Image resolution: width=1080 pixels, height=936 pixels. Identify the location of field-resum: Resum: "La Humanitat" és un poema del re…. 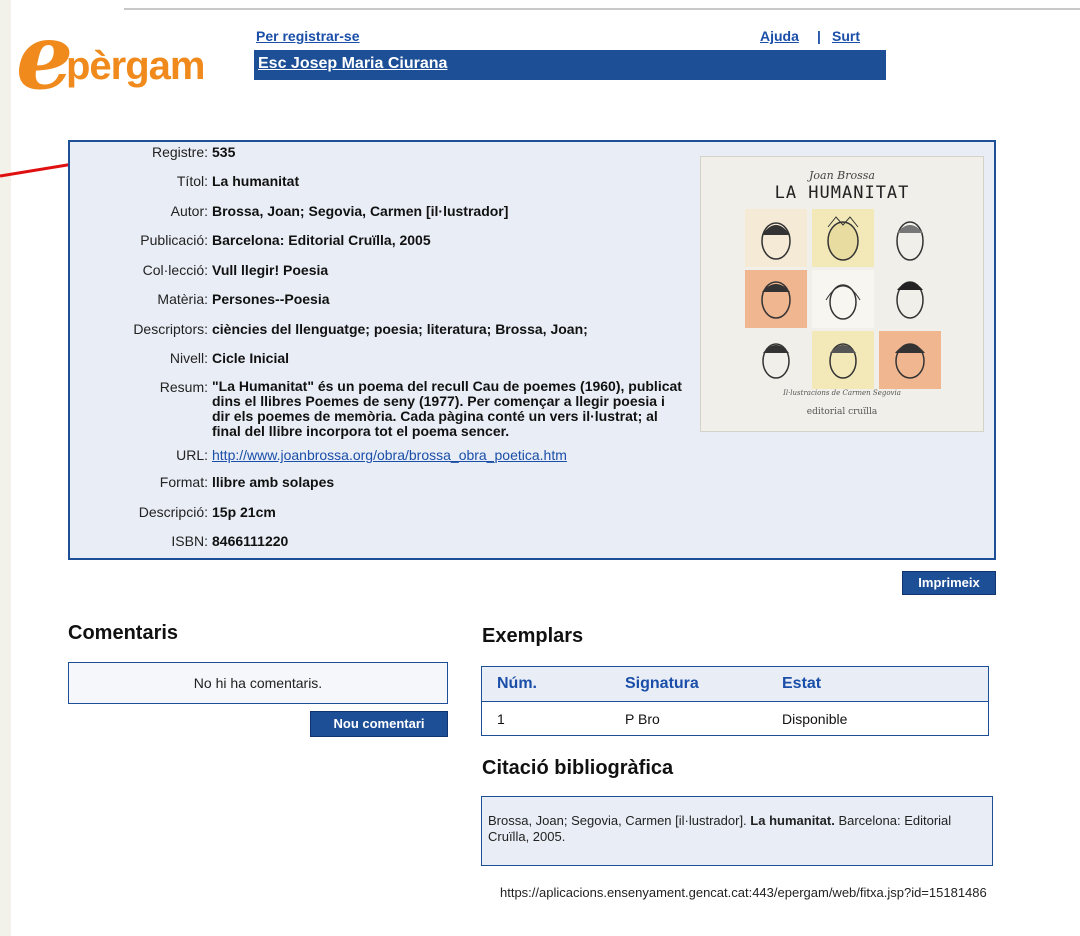
(380, 409).